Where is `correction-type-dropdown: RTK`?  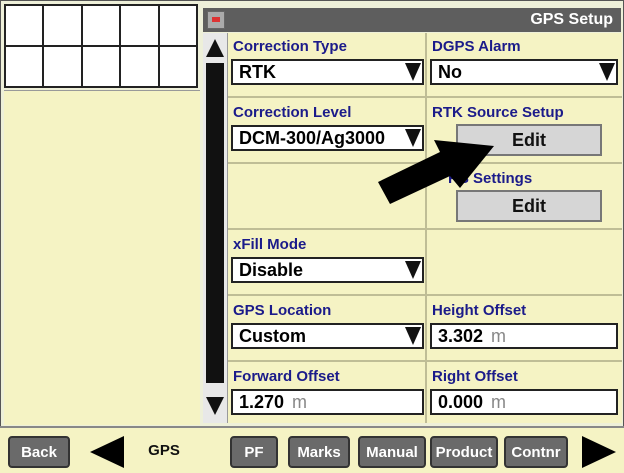
correction-type-dropdown: RTK is located at coordinates (327, 72).